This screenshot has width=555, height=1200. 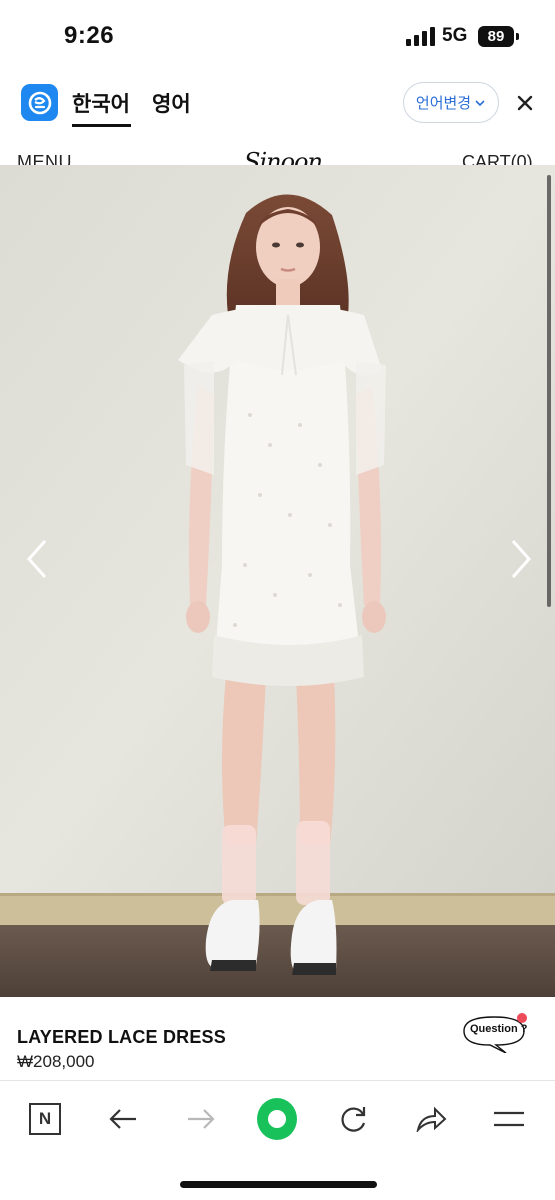 I want to click on battery-tip, so click(x=517, y=36).